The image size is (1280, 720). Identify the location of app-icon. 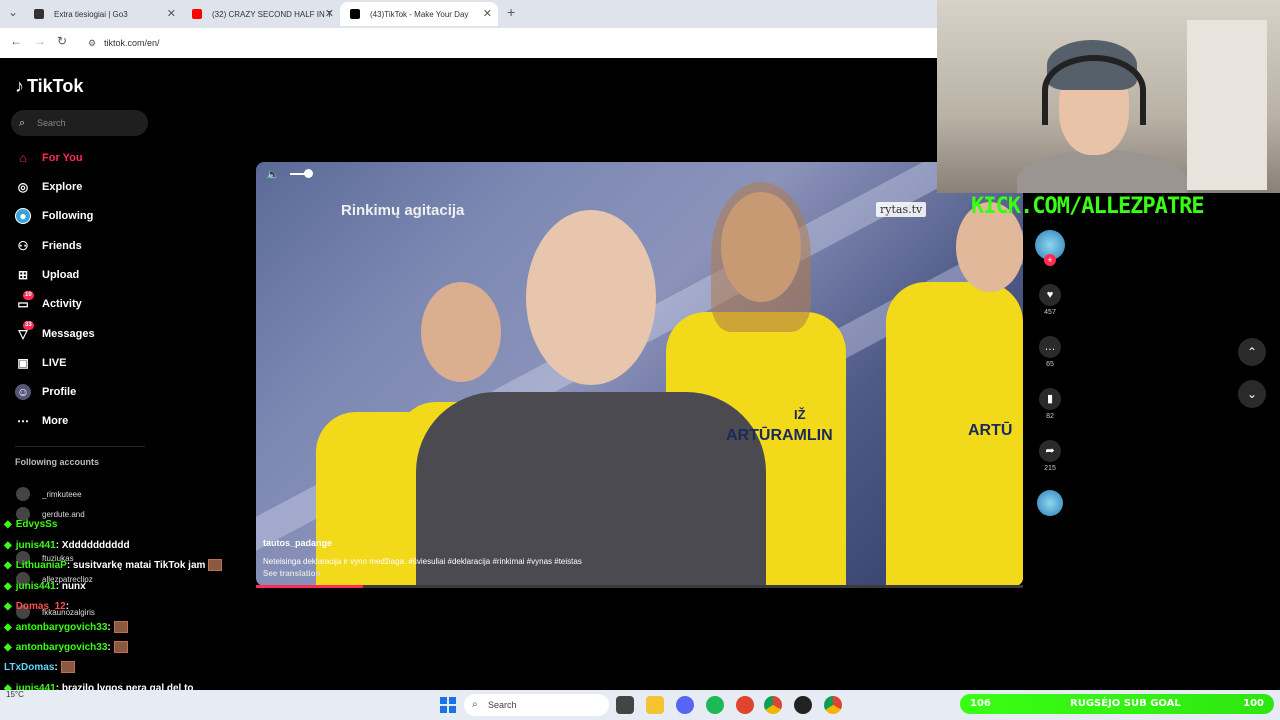
(745, 705).